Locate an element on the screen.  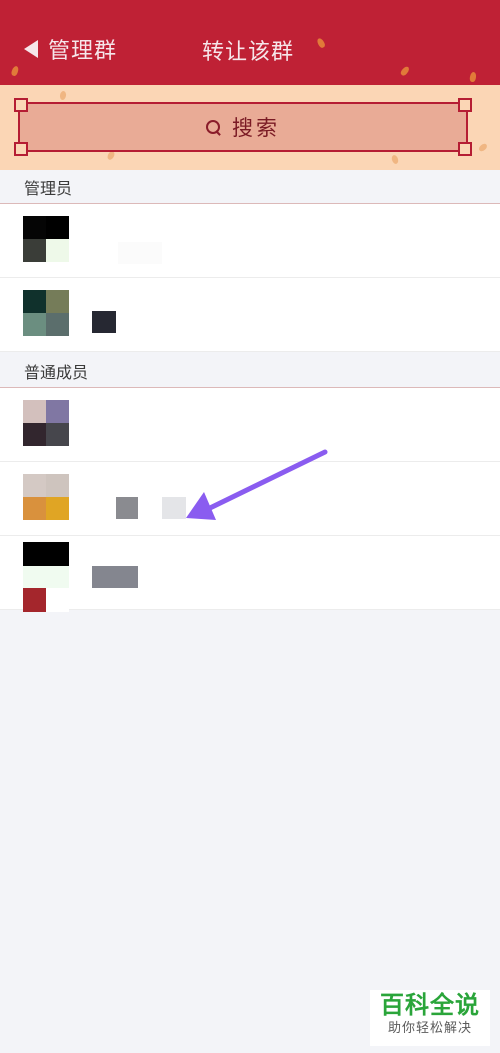
watermark-logo: 百科全说 助你轻松解决 is located at coordinates (430, 1018).